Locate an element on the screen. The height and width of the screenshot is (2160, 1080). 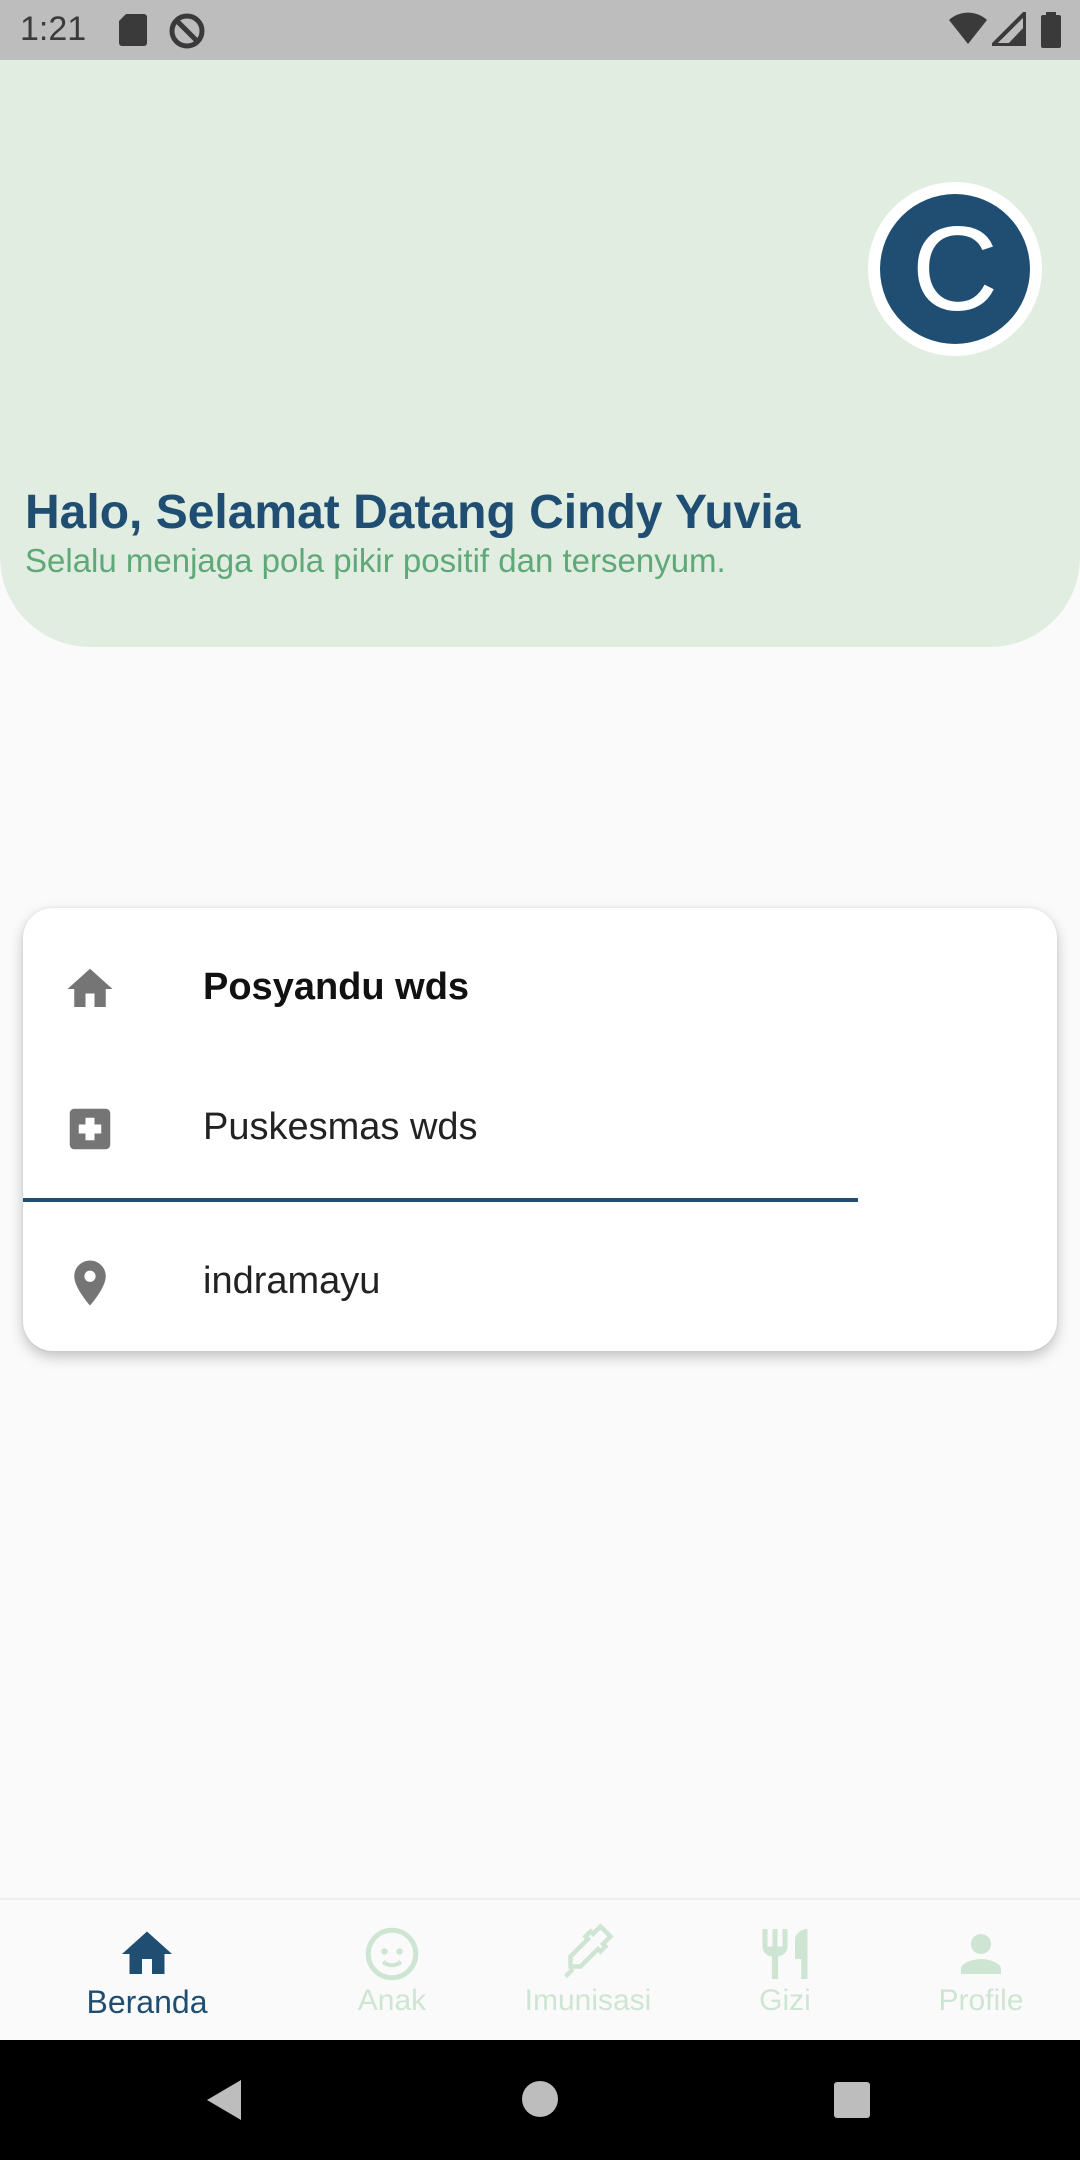
avatar: C is located at coordinates (955, 269).